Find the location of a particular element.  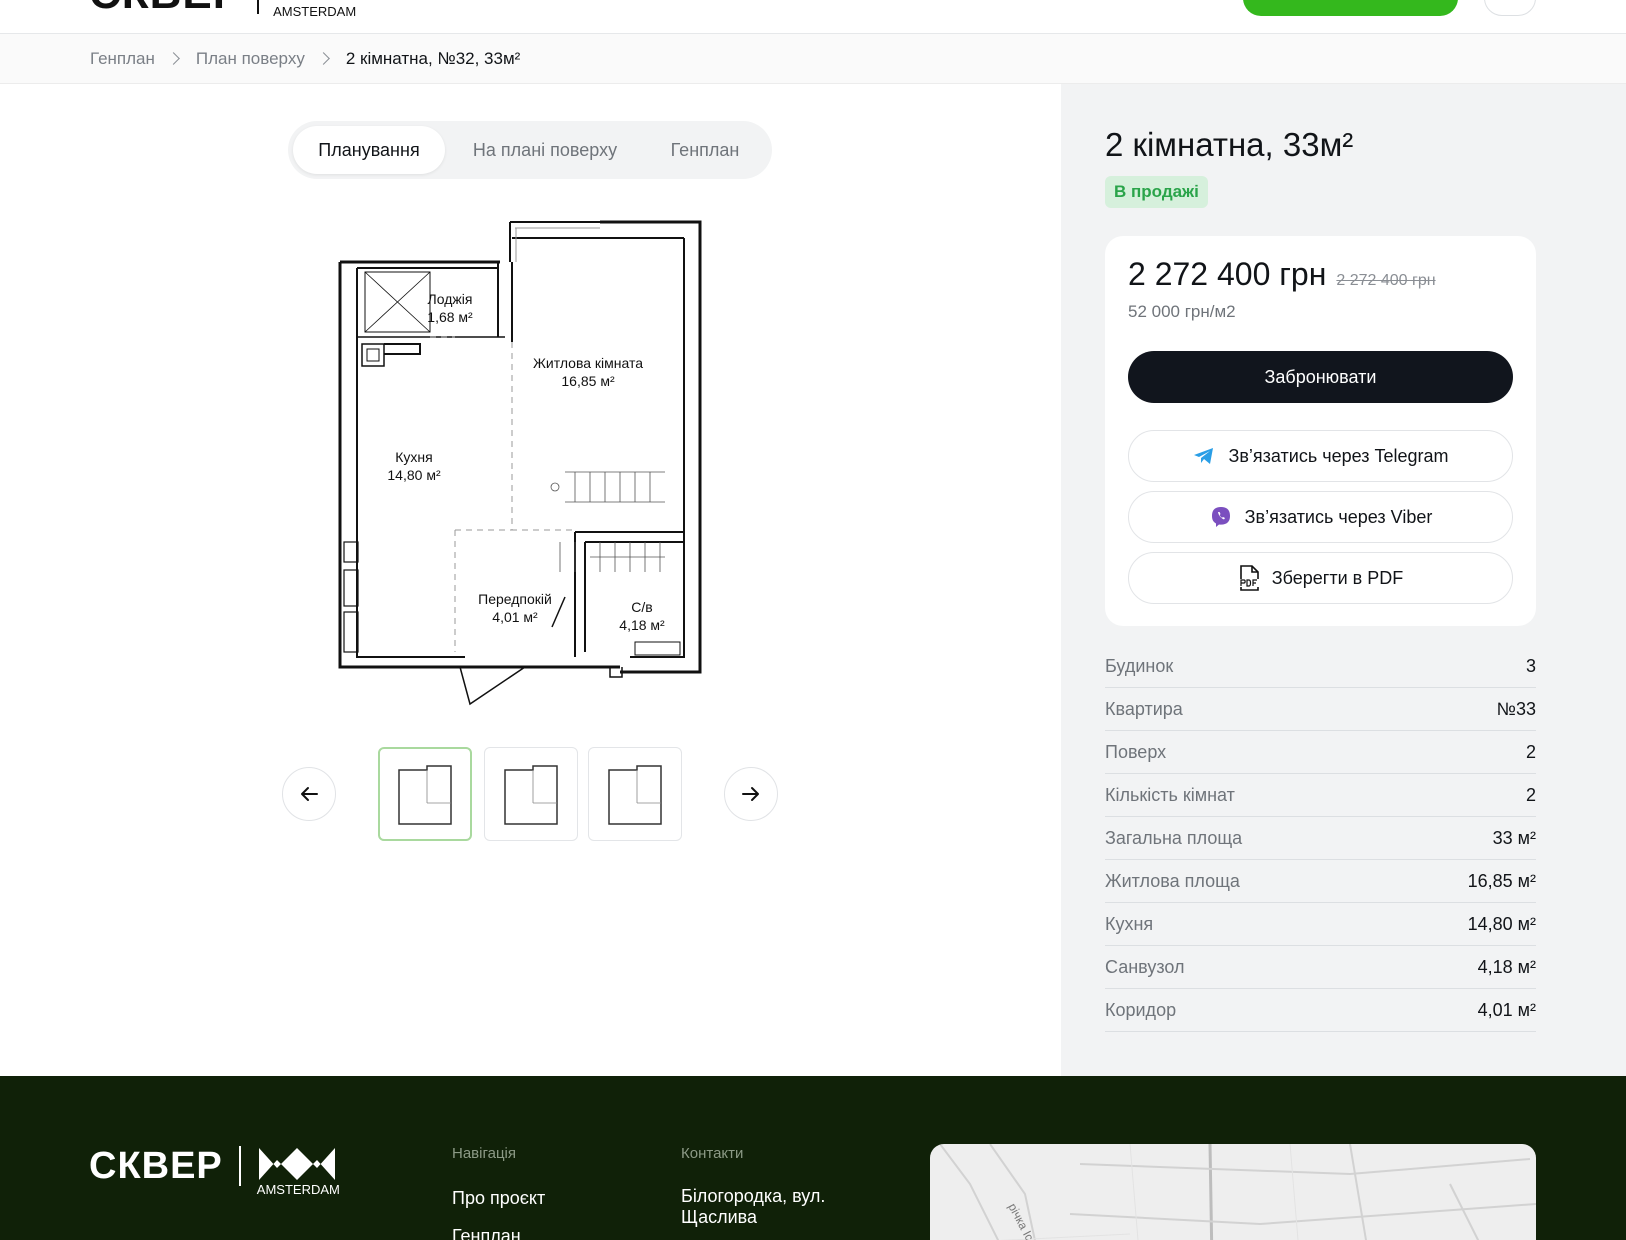

header-cta-button is located at coordinates (1350, 8).